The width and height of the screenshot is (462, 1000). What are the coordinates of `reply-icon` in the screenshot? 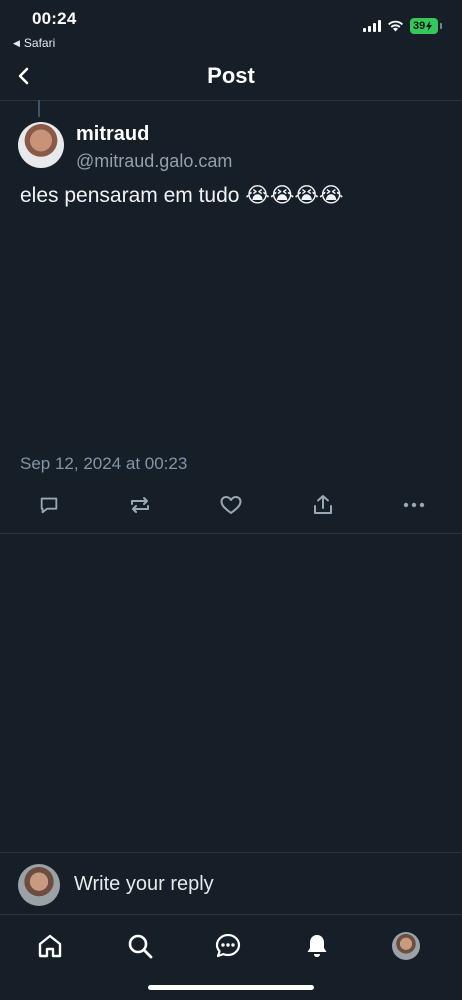 It's located at (49, 505).